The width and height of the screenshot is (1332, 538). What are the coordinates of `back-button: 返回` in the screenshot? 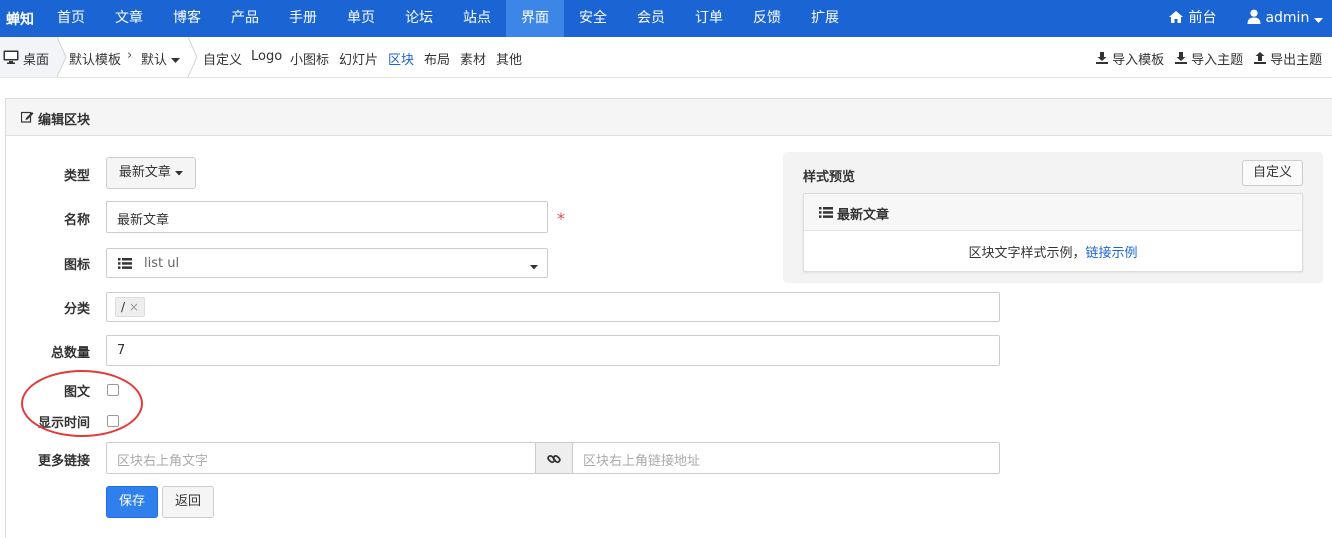 It's located at (188, 502).